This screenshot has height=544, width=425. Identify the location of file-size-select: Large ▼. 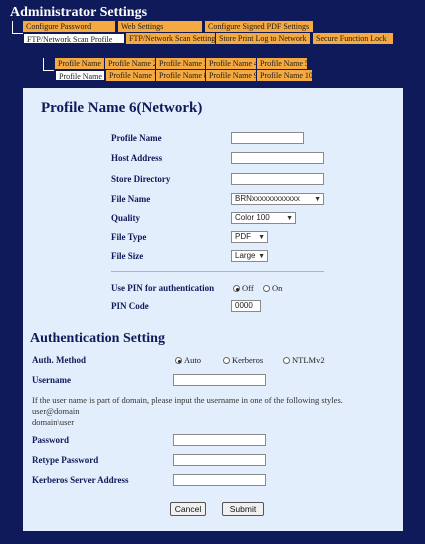
(249, 256).